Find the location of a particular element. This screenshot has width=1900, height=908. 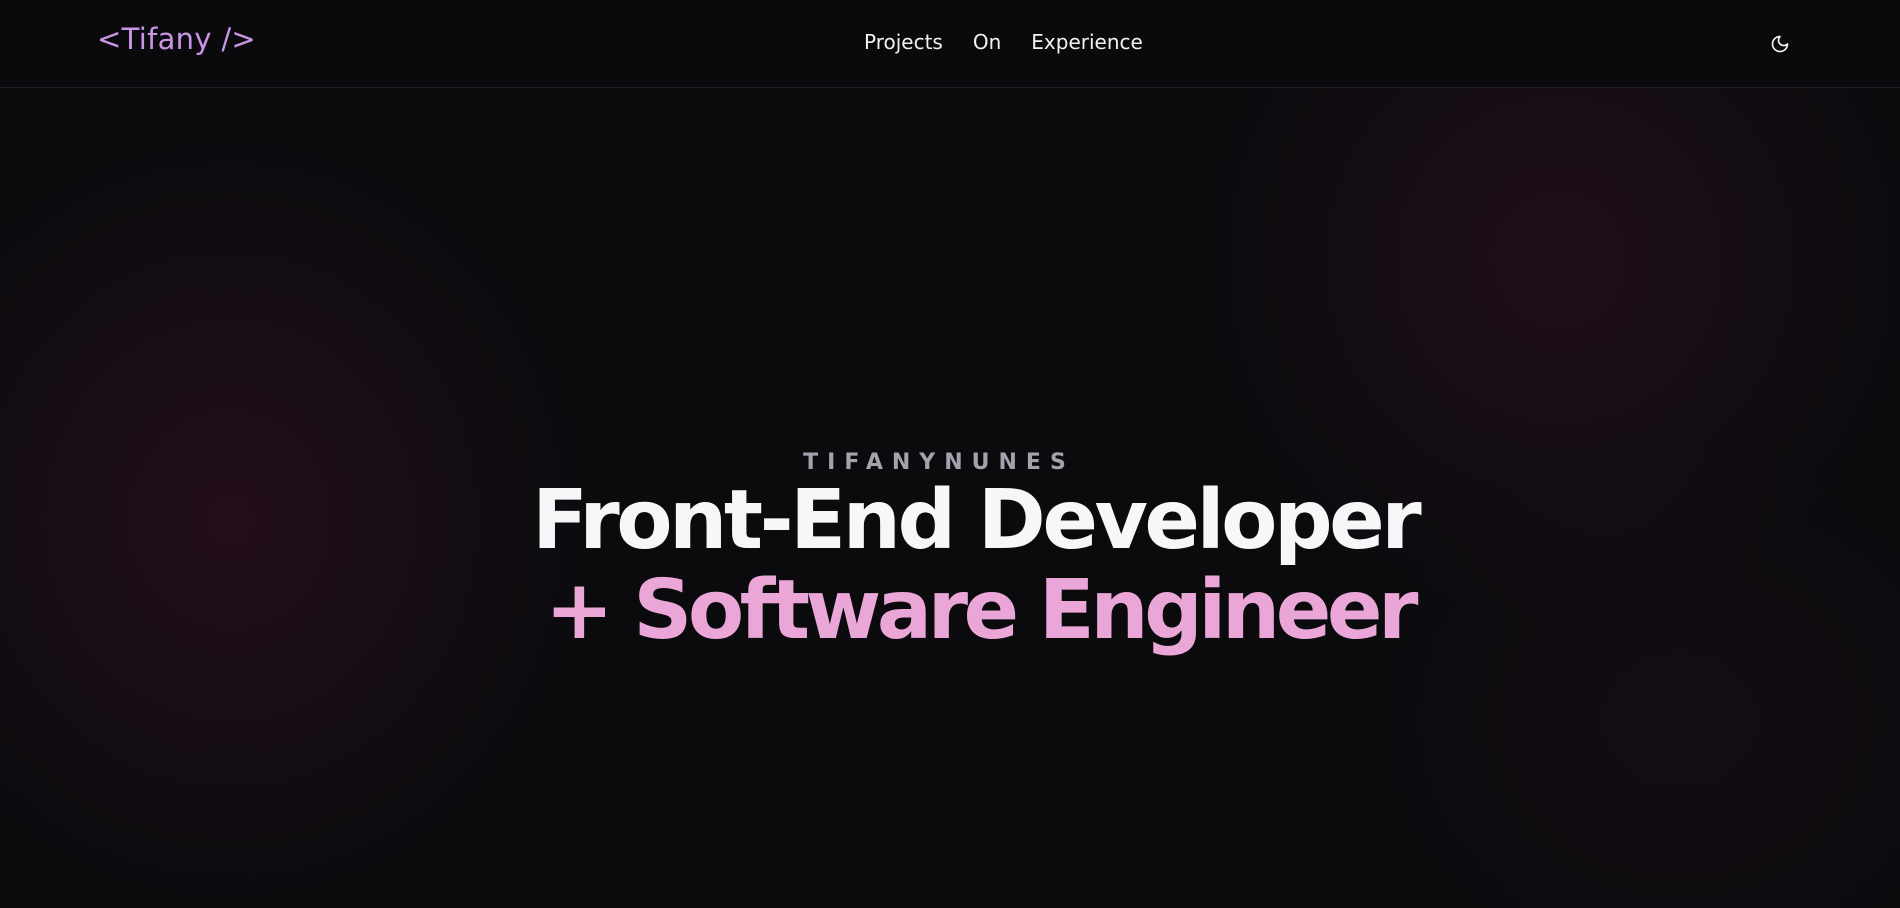

moon-icon is located at coordinates (1780, 44).